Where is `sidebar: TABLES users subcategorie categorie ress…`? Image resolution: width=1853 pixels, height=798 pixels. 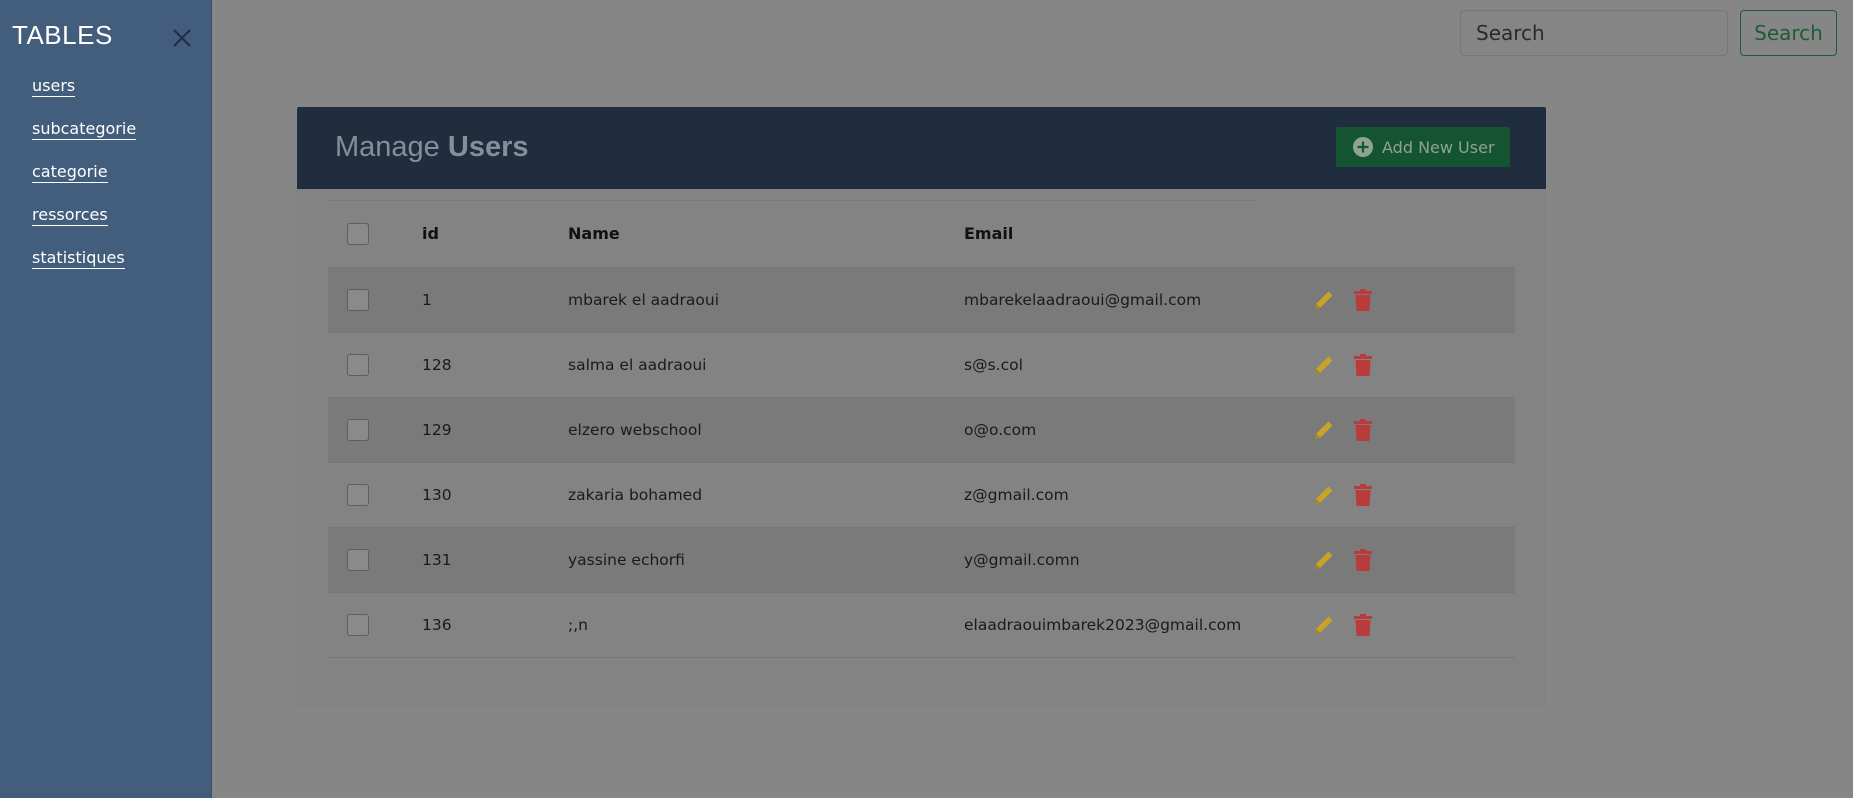 sidebar: TABLES users subcategorie categorie ress… is located at coordinates (106, 399).